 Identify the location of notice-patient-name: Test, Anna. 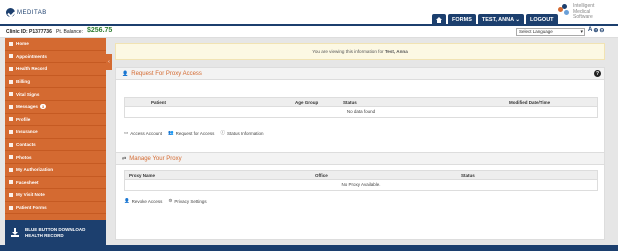
(396, 51).